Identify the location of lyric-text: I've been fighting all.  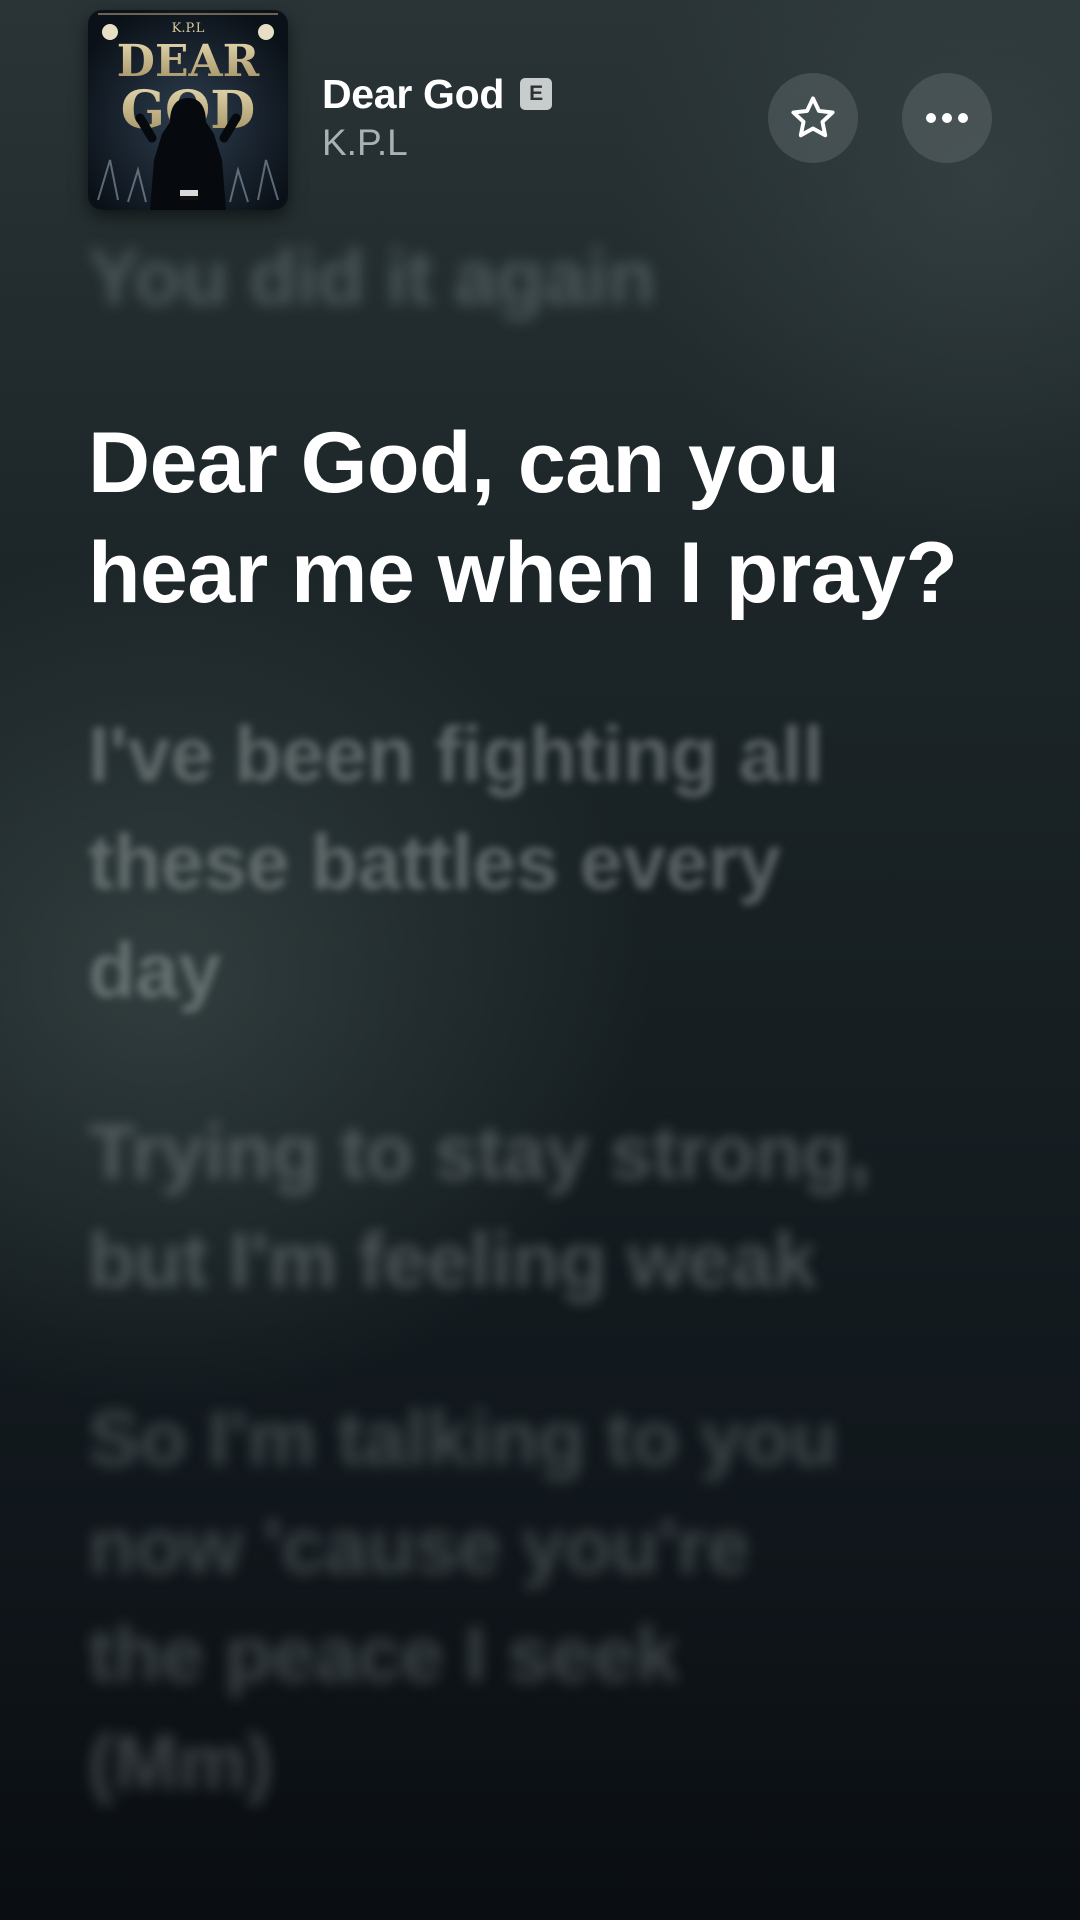
(456, 754).